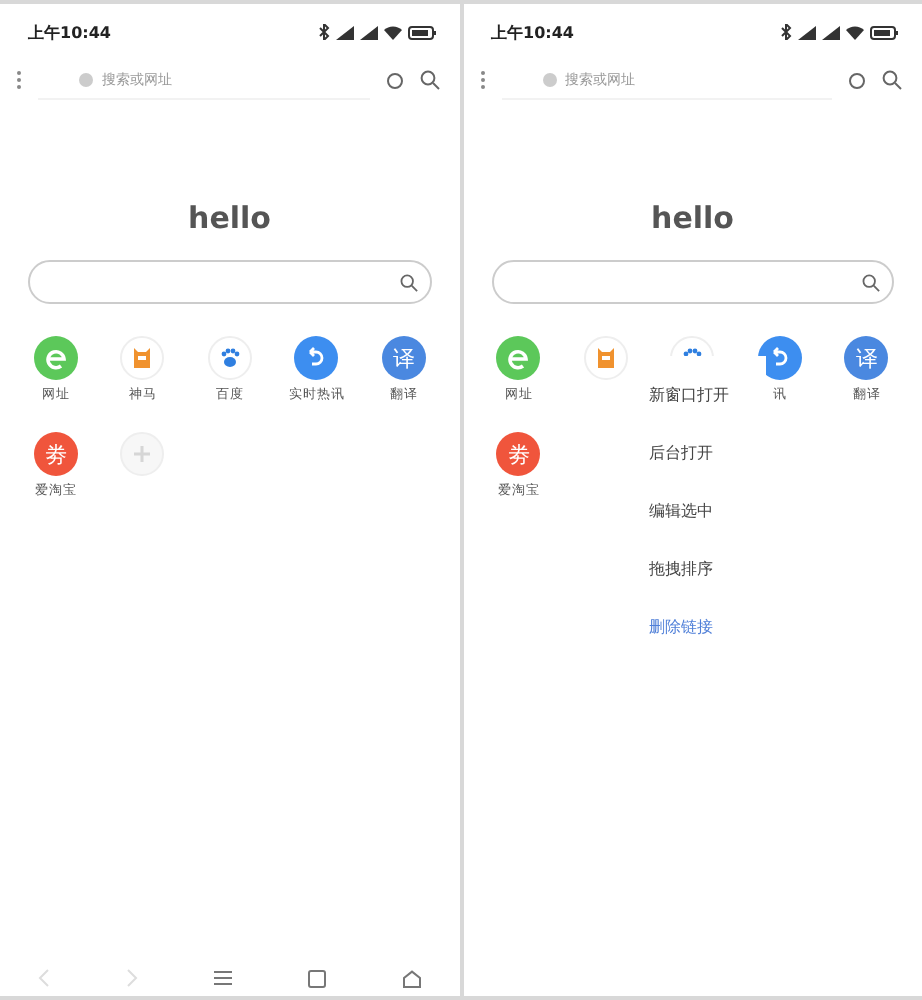 This screenshot has width=922, height=1000. I want to click on menu-item: 后台打开, so click(699, 455).